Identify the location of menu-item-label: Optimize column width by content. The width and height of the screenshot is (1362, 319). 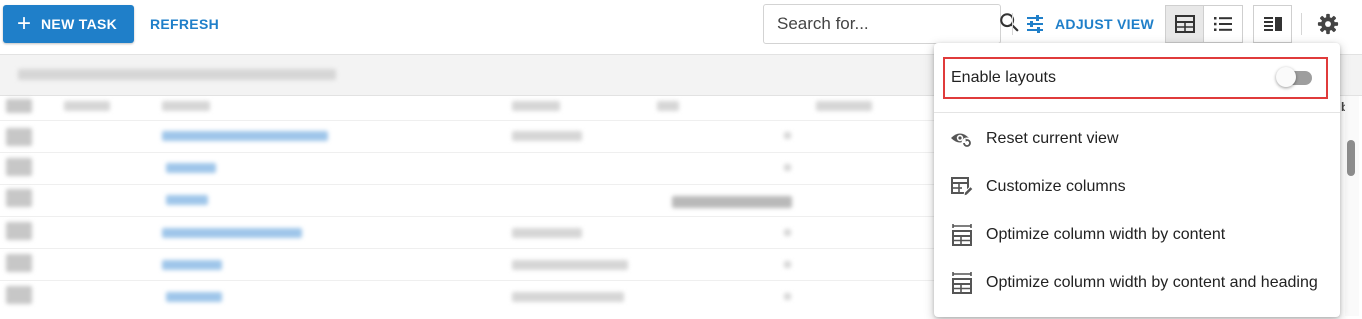
(1106, 234).